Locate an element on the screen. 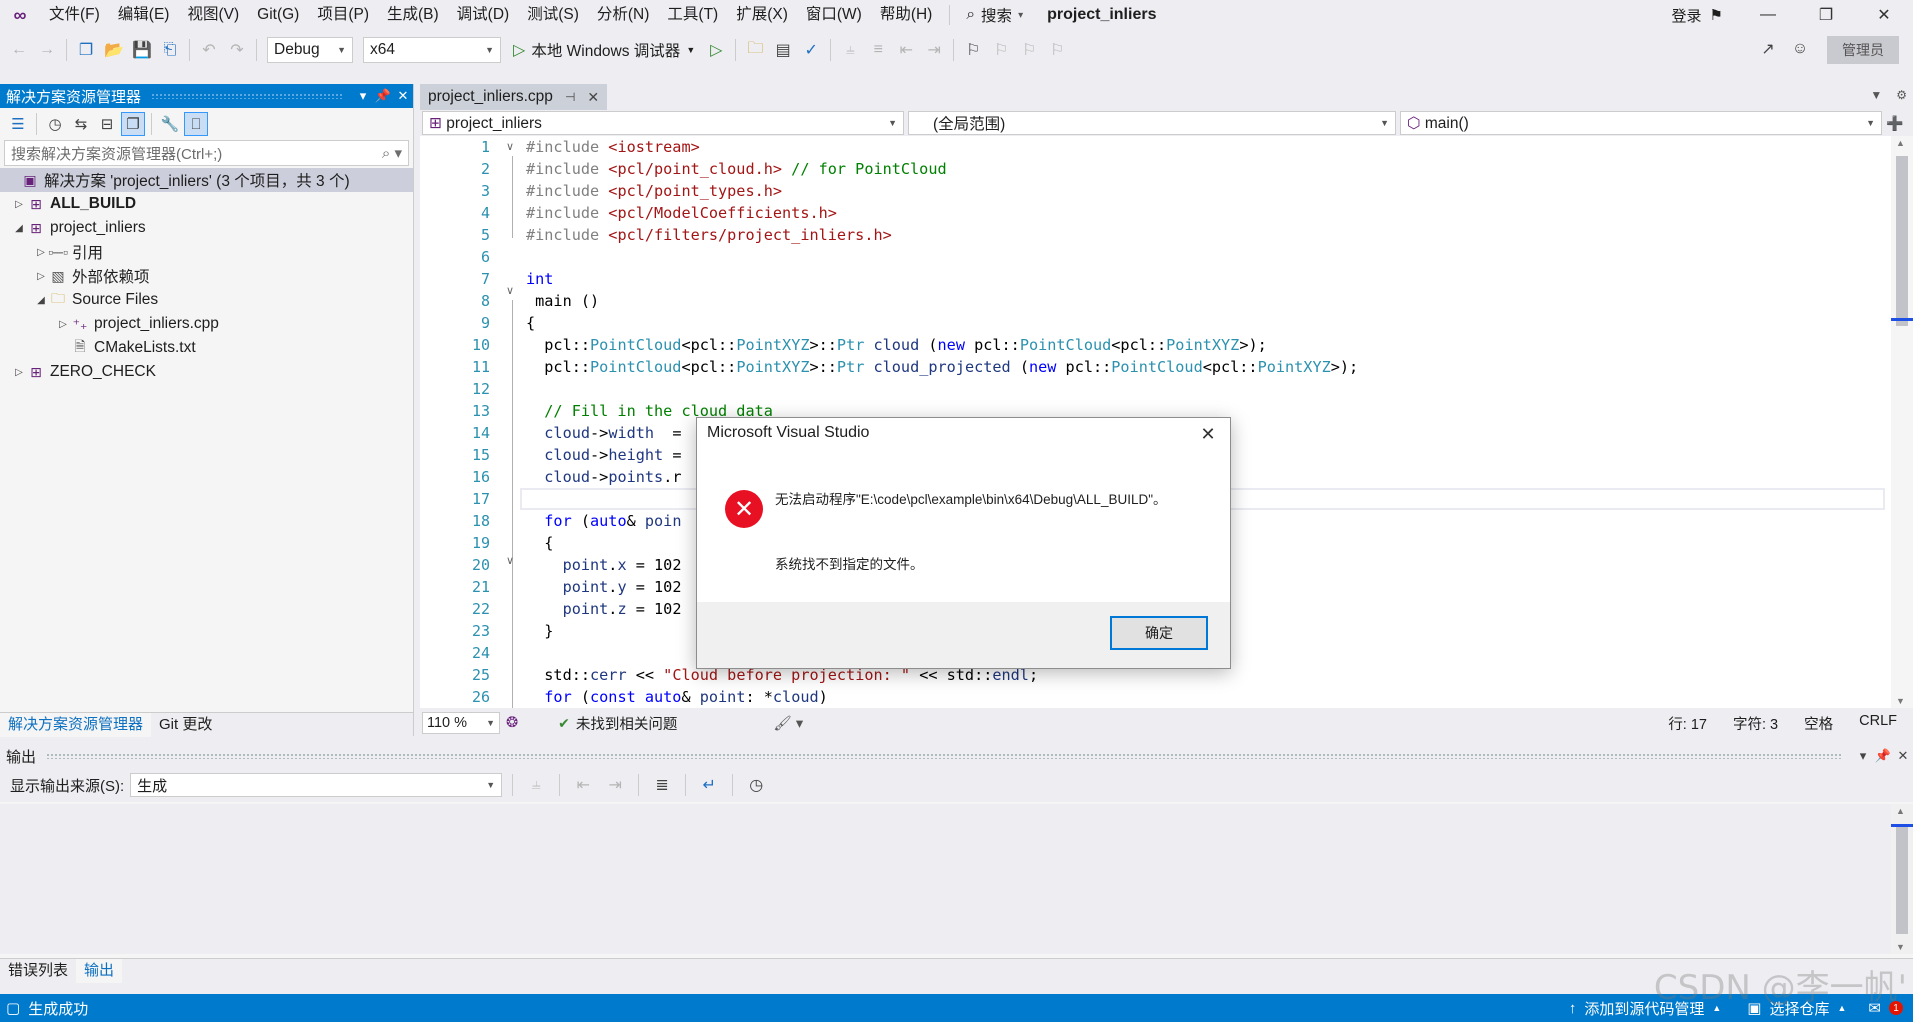 The image size is (1913, 1022). tree-item-cmakelists: 🗎 CMakeLists.txt is located at coordinates (206, 348).